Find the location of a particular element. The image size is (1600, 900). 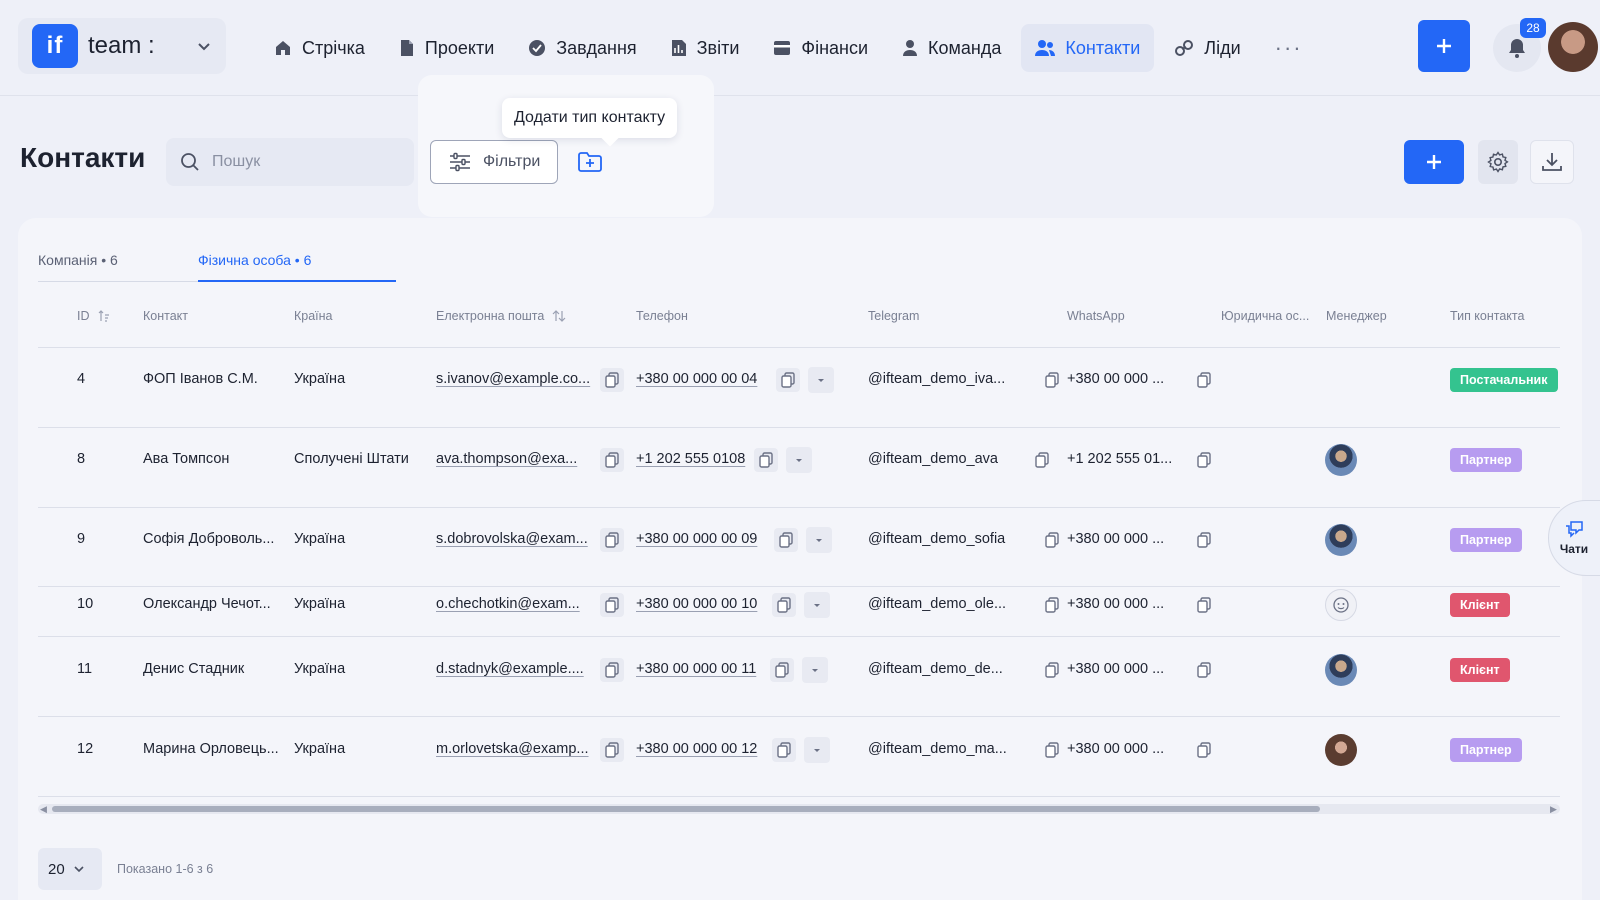

workspace-switcher: if team : is located at coordinates (122, 46).